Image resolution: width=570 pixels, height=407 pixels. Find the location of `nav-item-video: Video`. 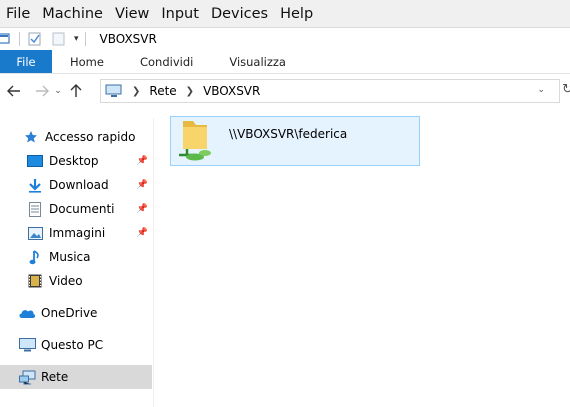

nav-item-video: Video is located at coordinates (76, 281).